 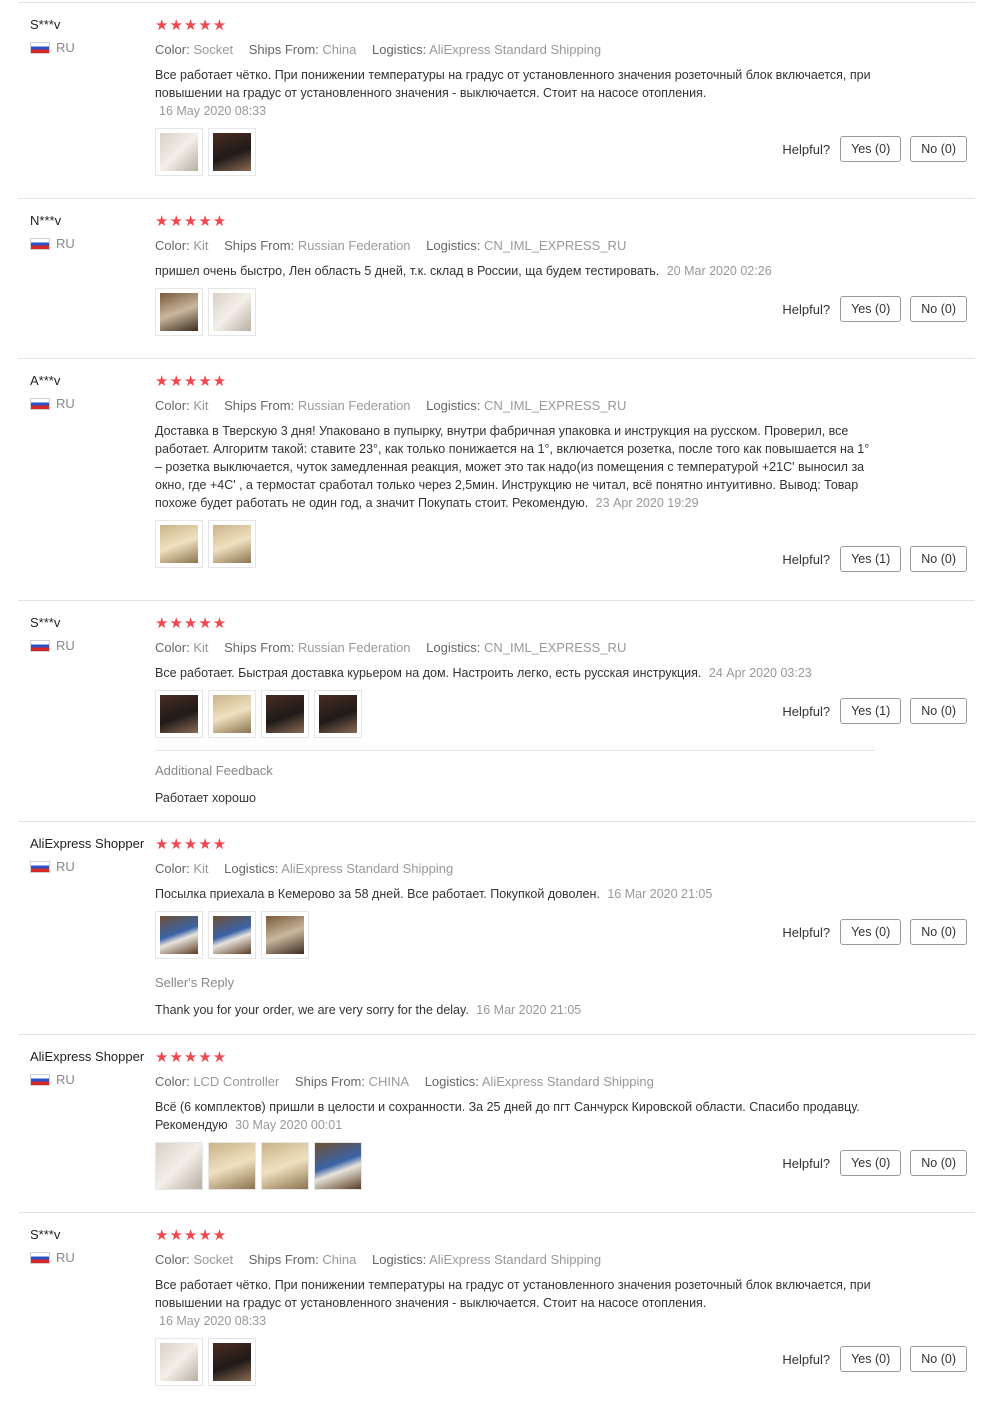 What do you see at coordinates (555, 647) in the screenshot?
I see `attr-value: CN_IML_EXPRESS_RU` at bounding box center [555, 647].